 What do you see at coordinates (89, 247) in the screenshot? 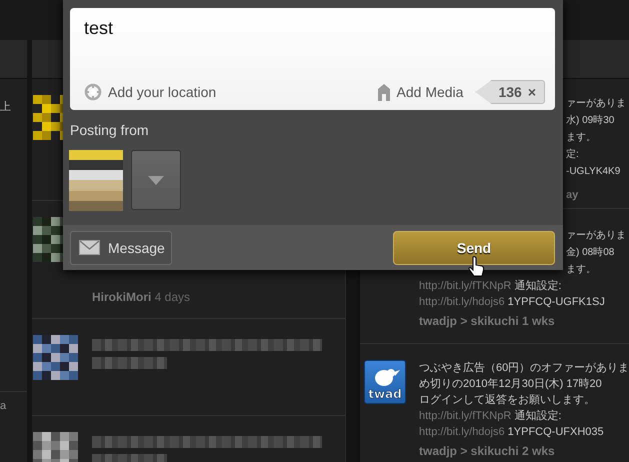
I see `envelope-icon` at bounding box center [89, 247].